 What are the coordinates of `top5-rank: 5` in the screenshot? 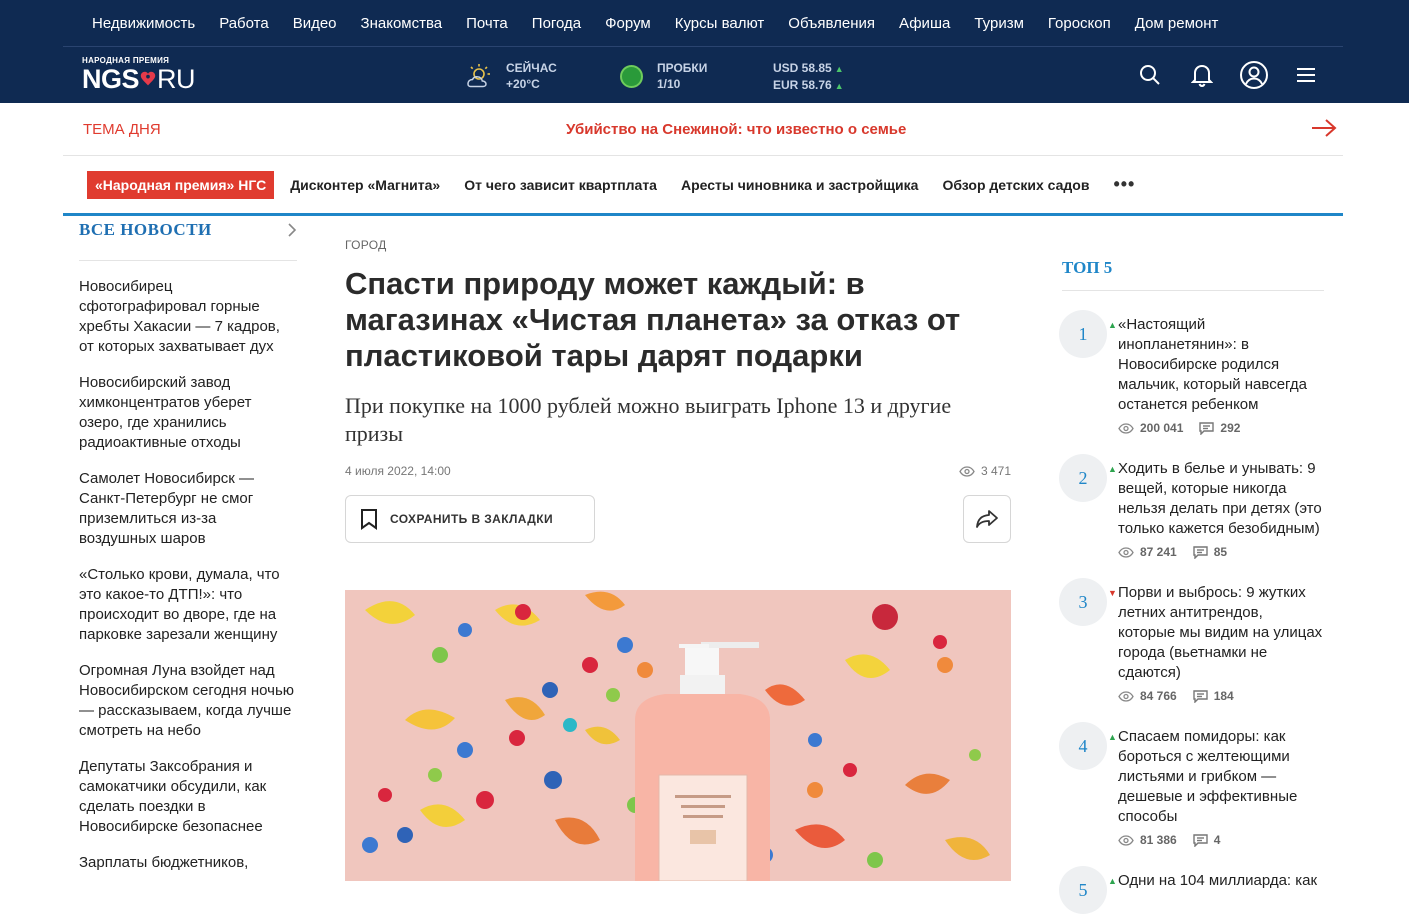 It's located at (1083, 890).